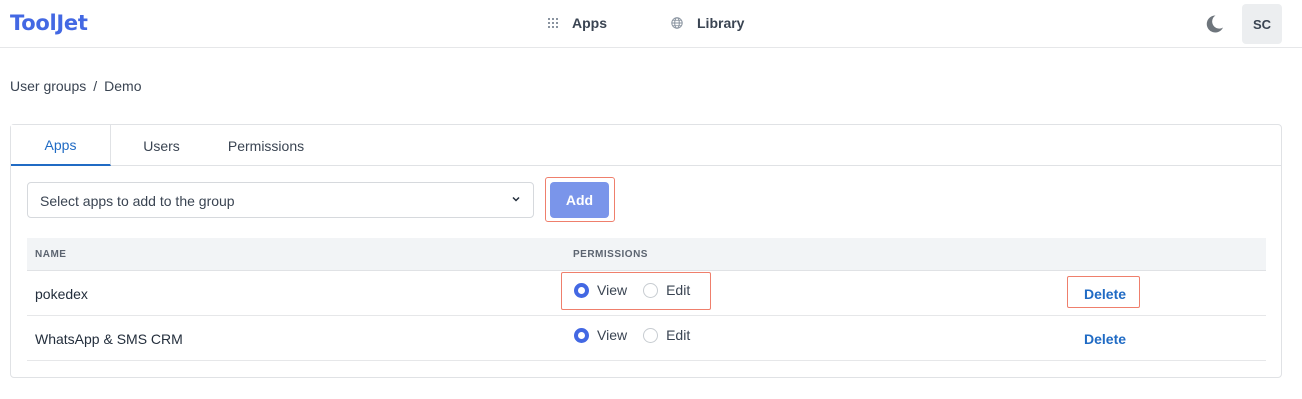 The width and height of the screenshot is (1302, 399). Describe the element at coordinates (161, 145) in the screenshot. I see `tab-users: Users` at that location.